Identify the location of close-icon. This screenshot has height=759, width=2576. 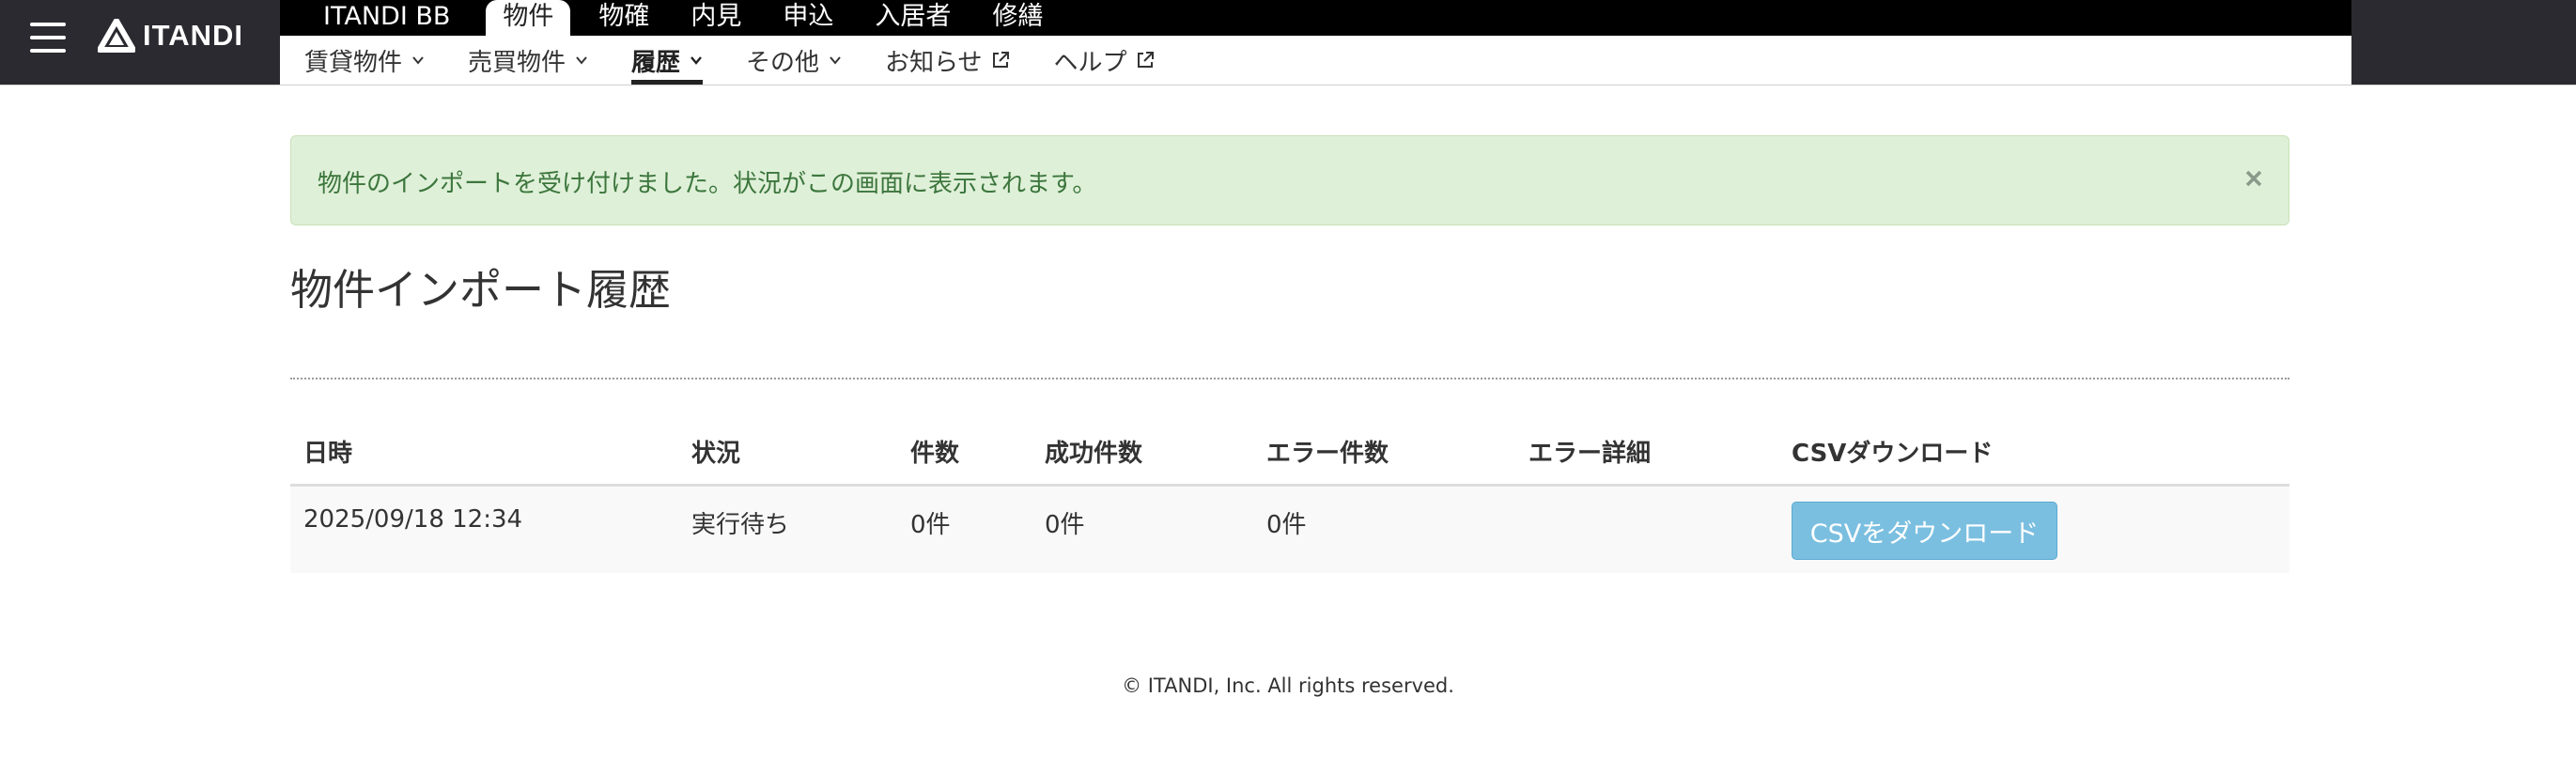
(2253, 178).